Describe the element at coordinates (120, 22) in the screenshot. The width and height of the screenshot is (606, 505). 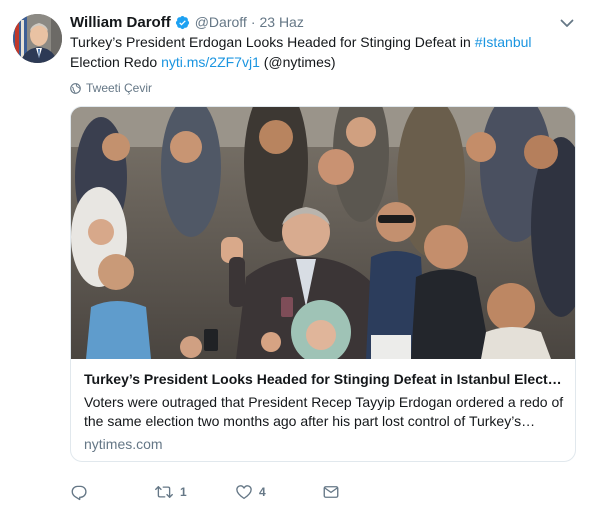
I see `author-name: William Daroff` at that location.